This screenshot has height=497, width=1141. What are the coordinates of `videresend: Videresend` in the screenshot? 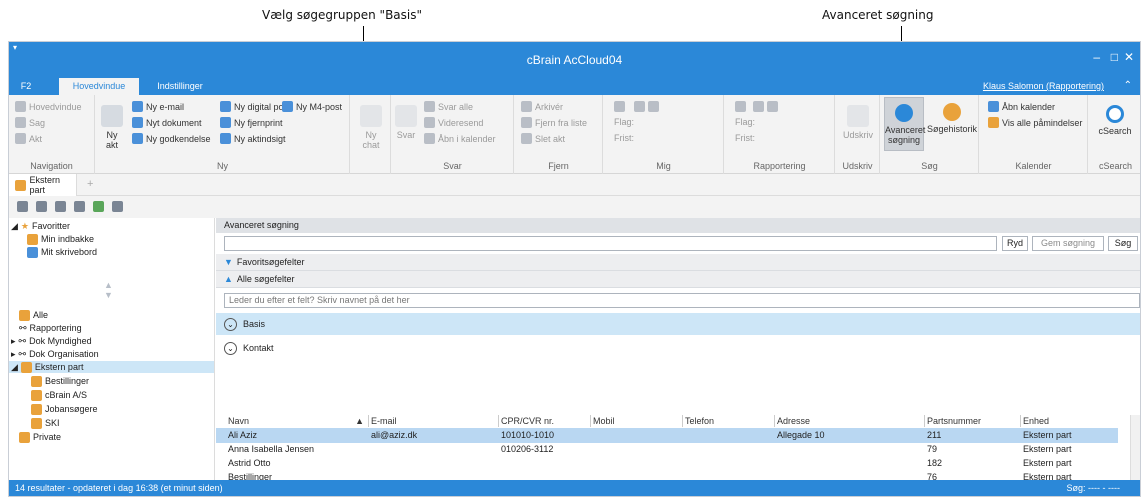 It's located at (453, 122).